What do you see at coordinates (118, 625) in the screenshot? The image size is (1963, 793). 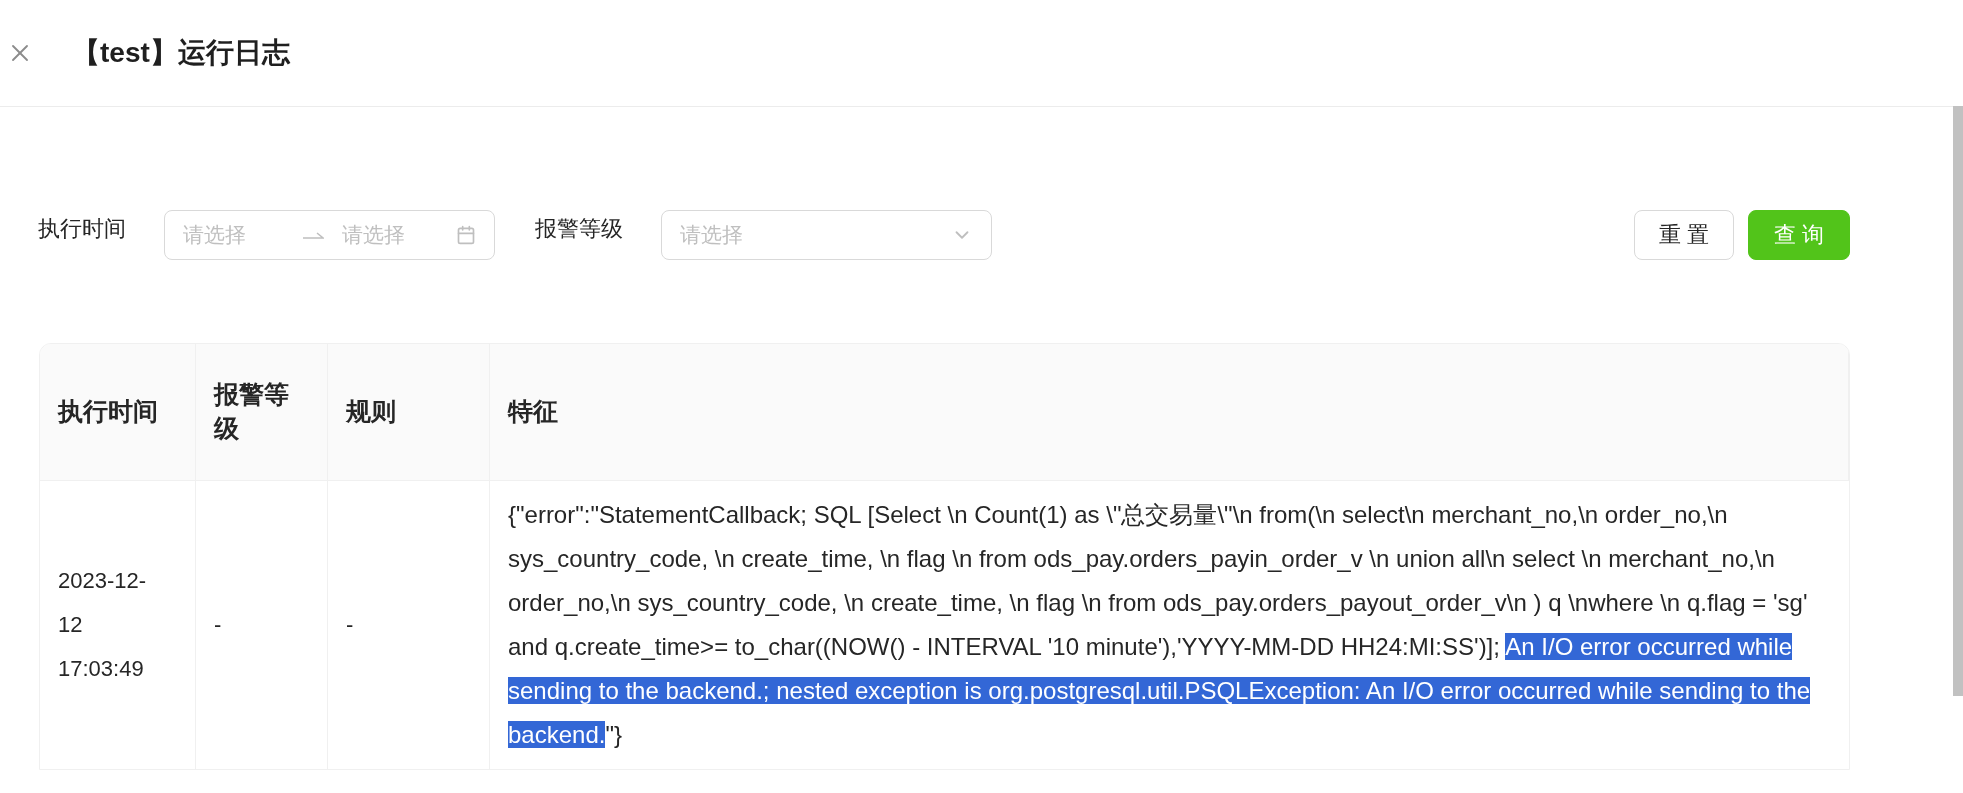 I see `table-cell: 2023-12-12 17:03:49` at bounding box center [118, 625].